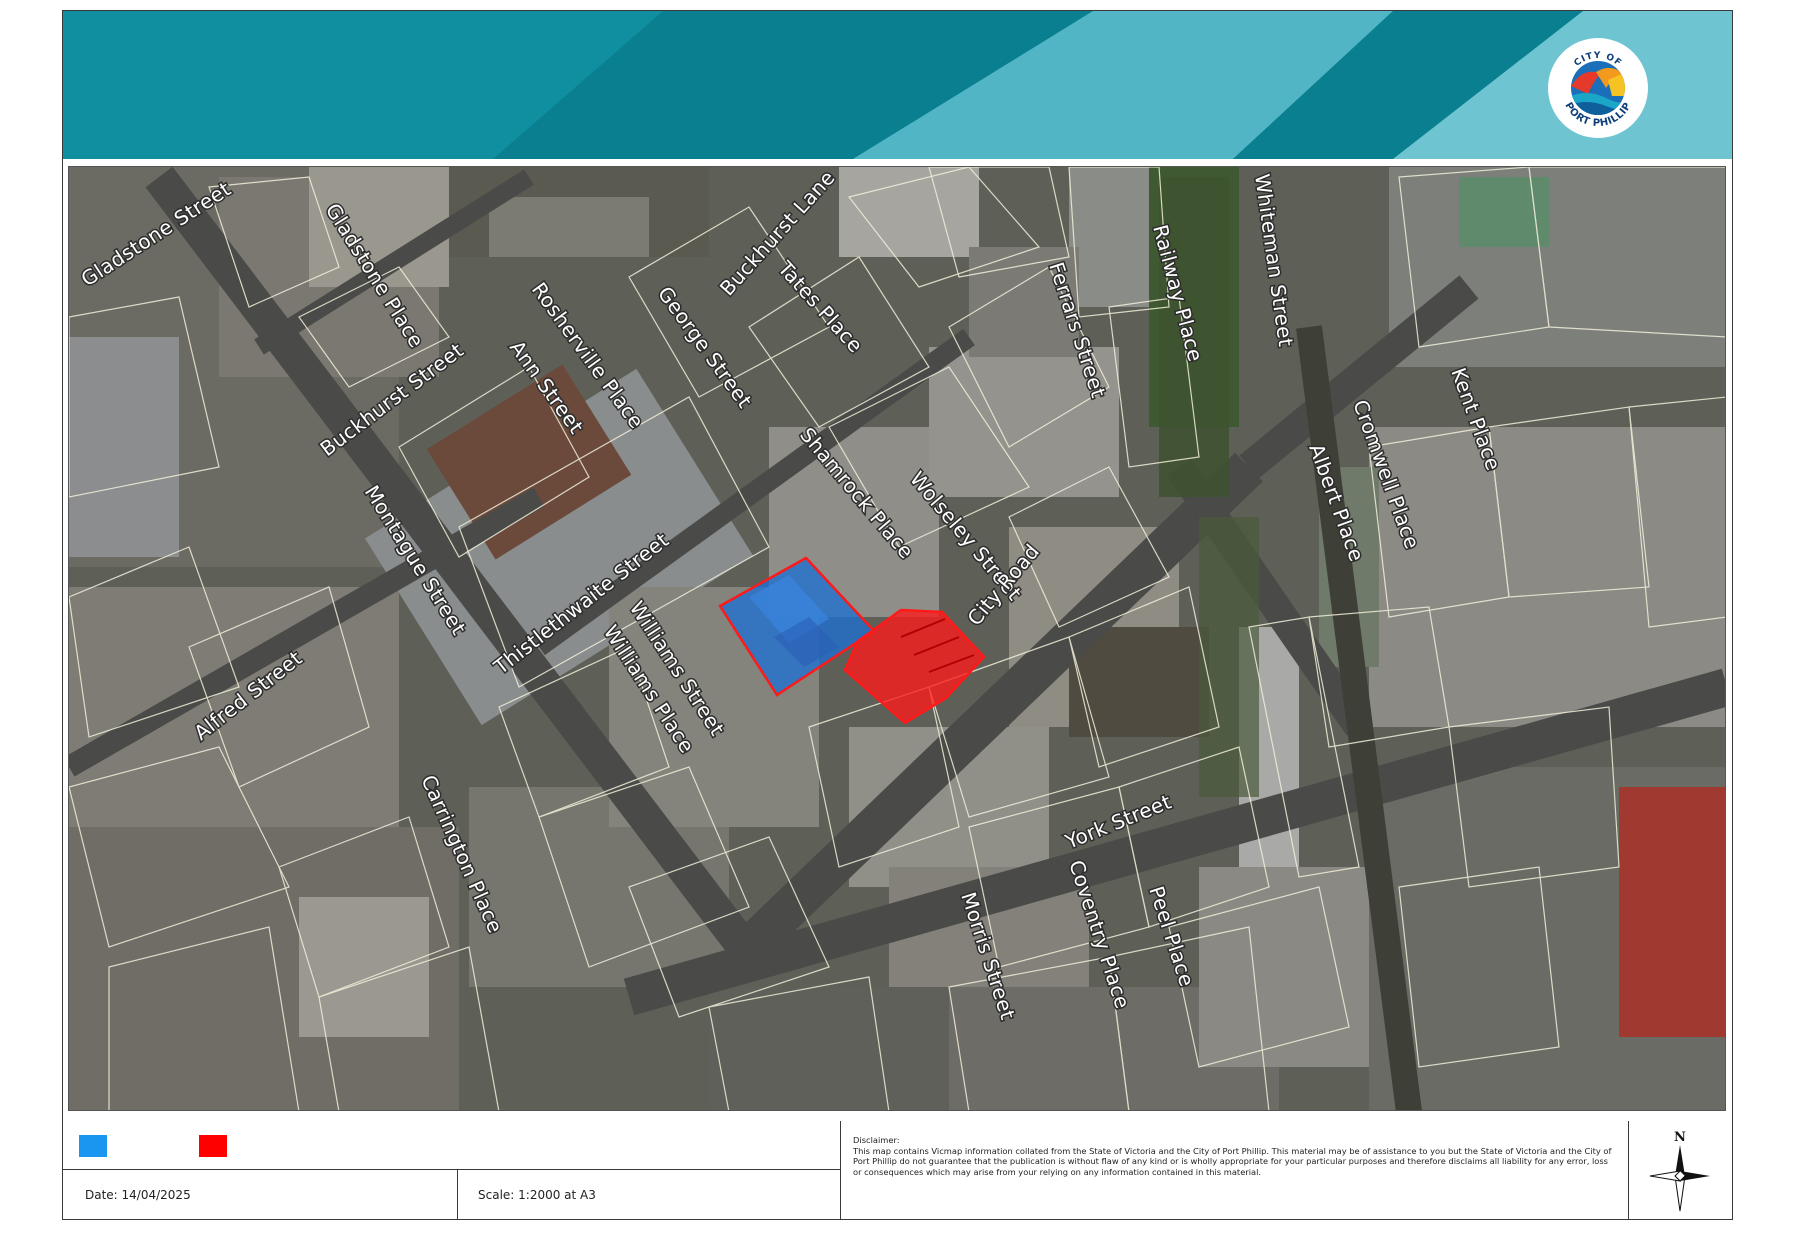  What do you see at coordinates (649, 1194) in the screenshot?
I see `scale-box: Scale: 1:2000 at A3` at bounding box center [649, 1194].